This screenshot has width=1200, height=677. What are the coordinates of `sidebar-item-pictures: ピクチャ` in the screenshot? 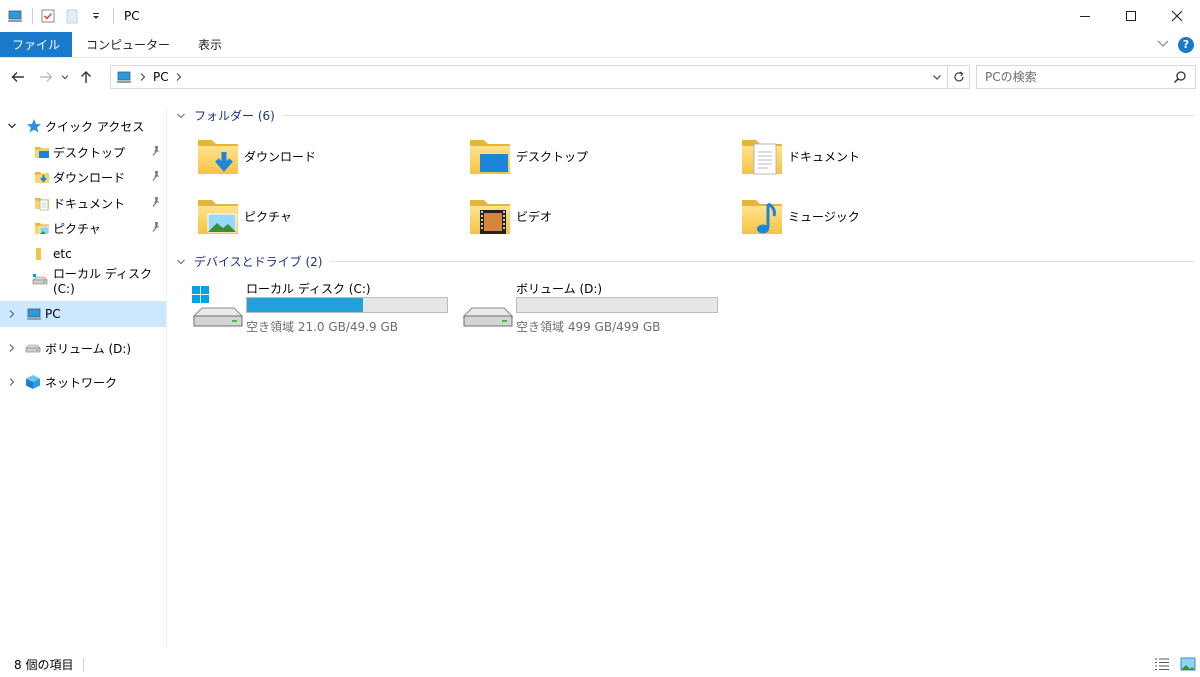 It's located at (83, 228).